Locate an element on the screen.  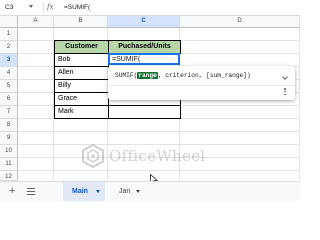
row-header-8: 8 is located at coordinates (9, 125).